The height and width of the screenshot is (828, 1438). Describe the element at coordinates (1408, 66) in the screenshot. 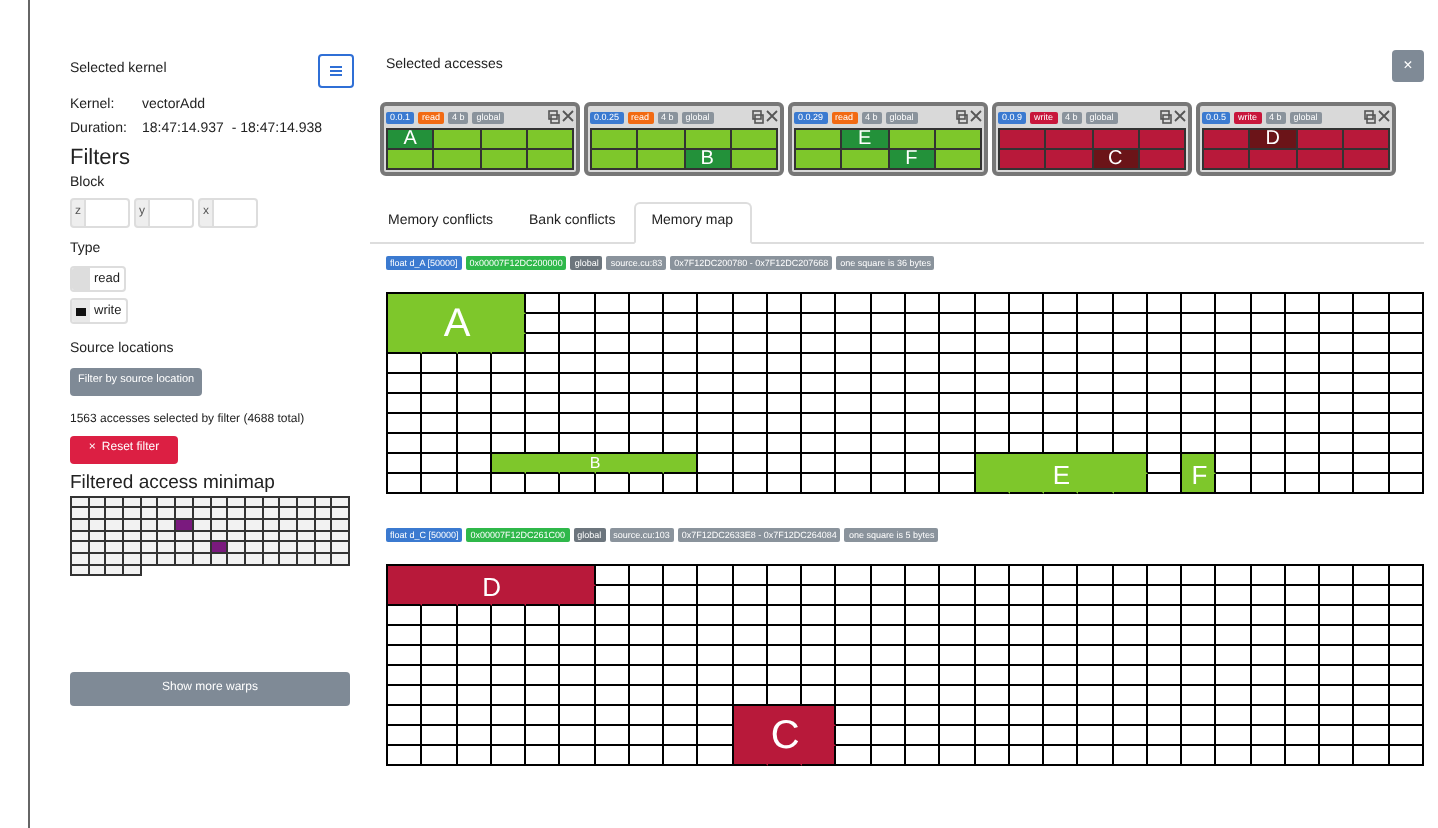

I see `close-button: ×` at that location.